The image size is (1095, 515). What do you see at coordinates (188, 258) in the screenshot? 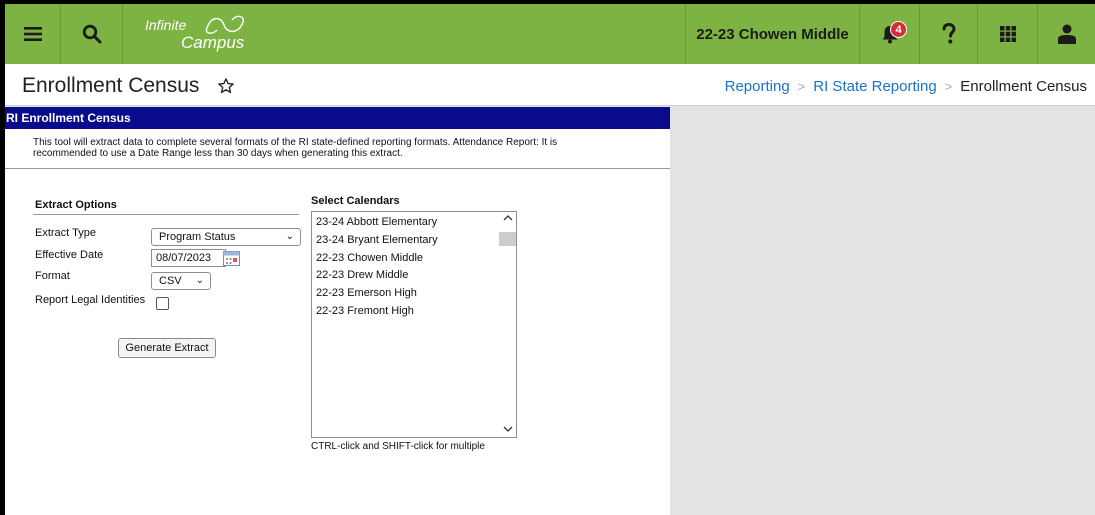
I see `effective-date-input: 08/07/2023` at bounding box center [188, 258].